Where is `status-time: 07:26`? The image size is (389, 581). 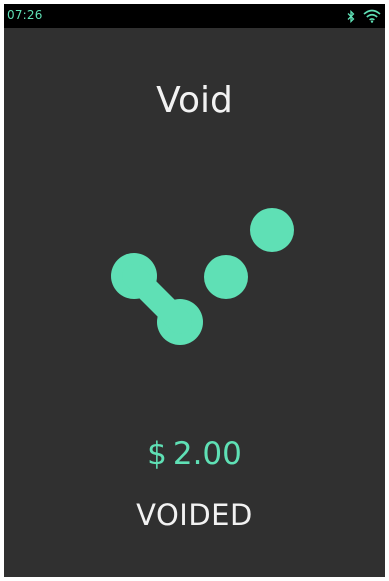 status-time: 07:26 is located at coordinates (25, 15).